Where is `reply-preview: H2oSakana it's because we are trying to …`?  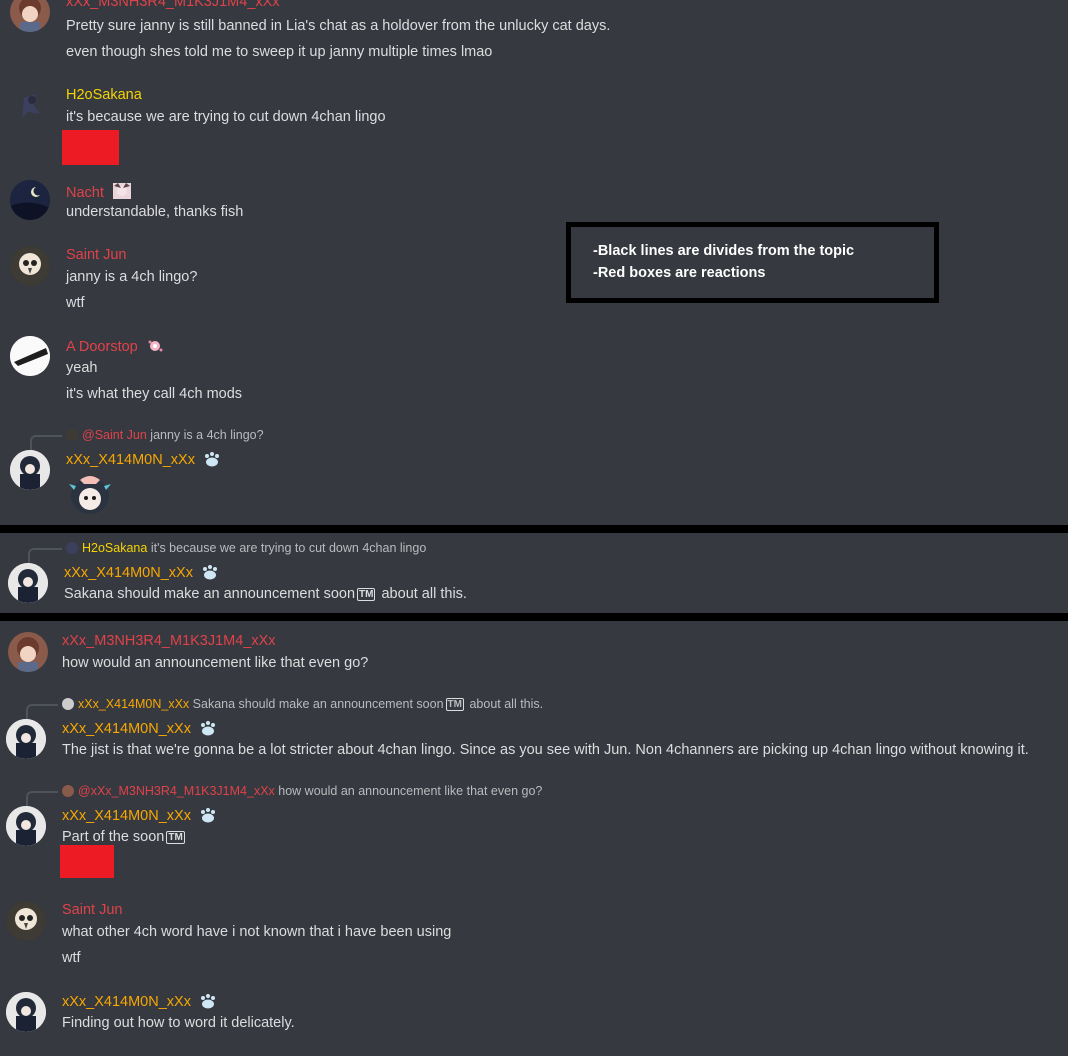
reply-preview: H2oSakana it's because we are trying to … is located at coordinates (246, 548).